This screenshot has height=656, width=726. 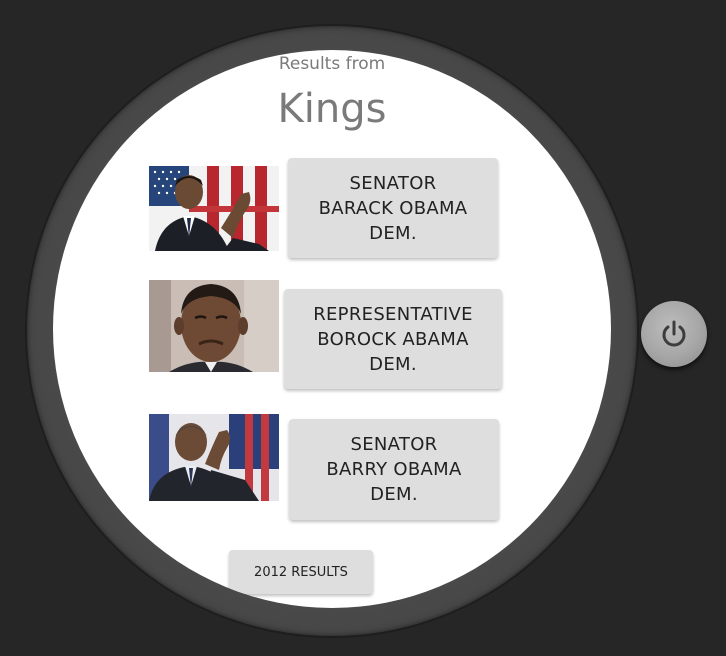 I want to click on representative-button-3: SENATOR BARRY OBAMA DEM., so click(x=394, y=469).